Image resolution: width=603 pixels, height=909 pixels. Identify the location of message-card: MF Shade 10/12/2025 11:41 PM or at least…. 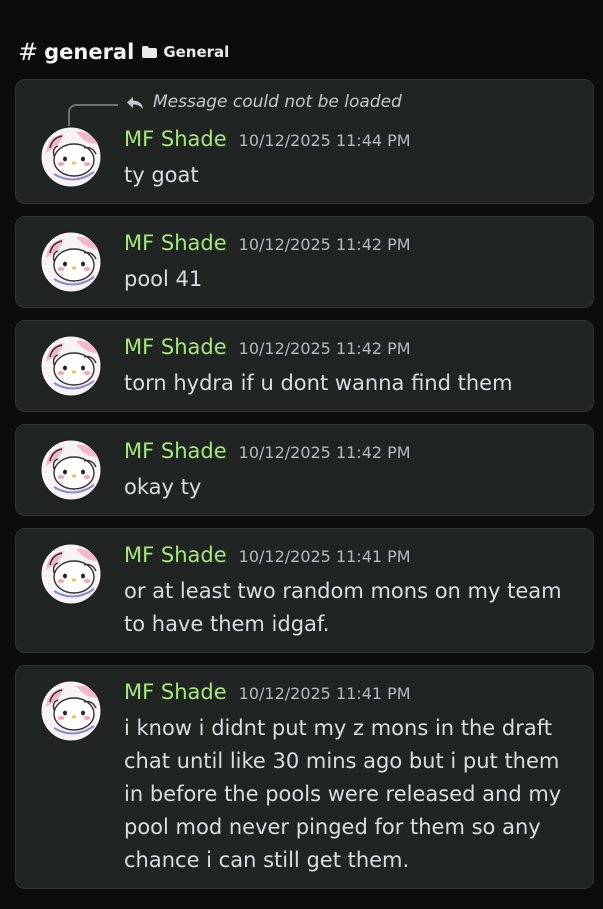
(304, 590).